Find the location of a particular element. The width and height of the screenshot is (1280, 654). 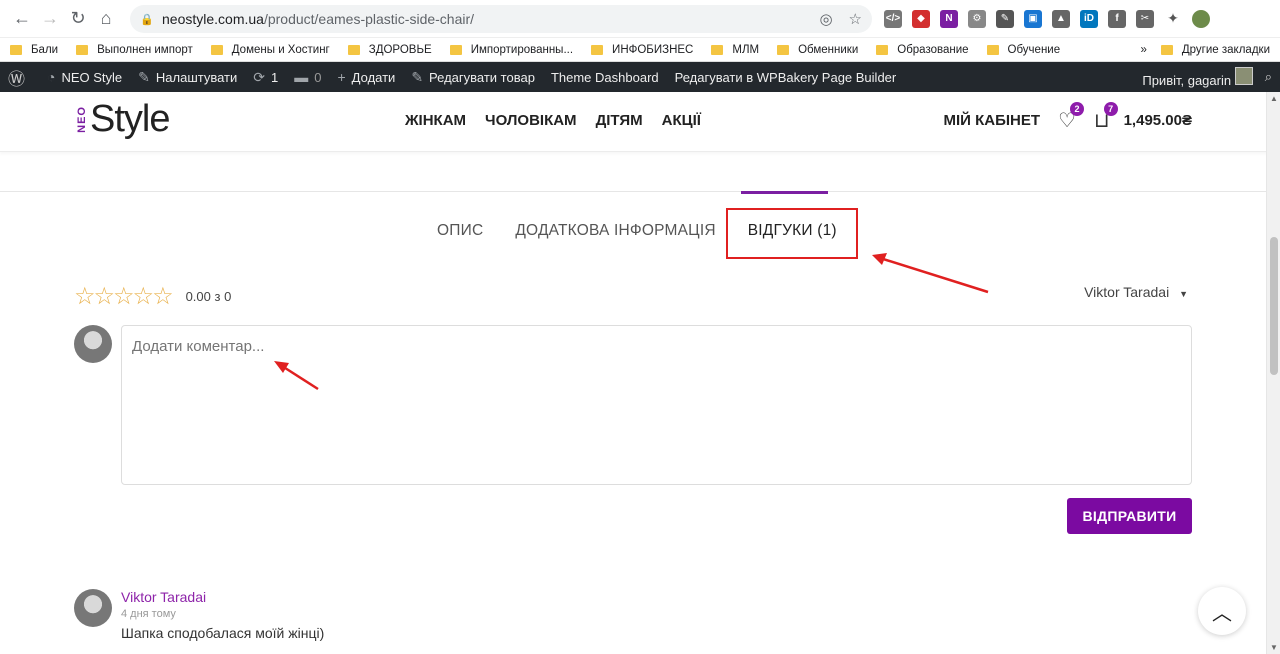

tab-description: ОПИС is located at coordinates (460, 231).